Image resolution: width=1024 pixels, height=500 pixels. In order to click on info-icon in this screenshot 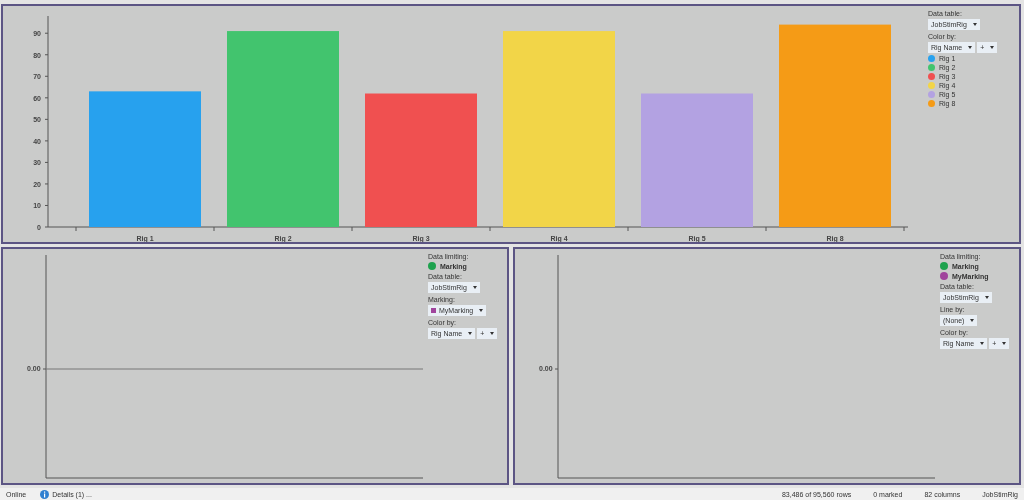, I will do `click(45, 494)`.